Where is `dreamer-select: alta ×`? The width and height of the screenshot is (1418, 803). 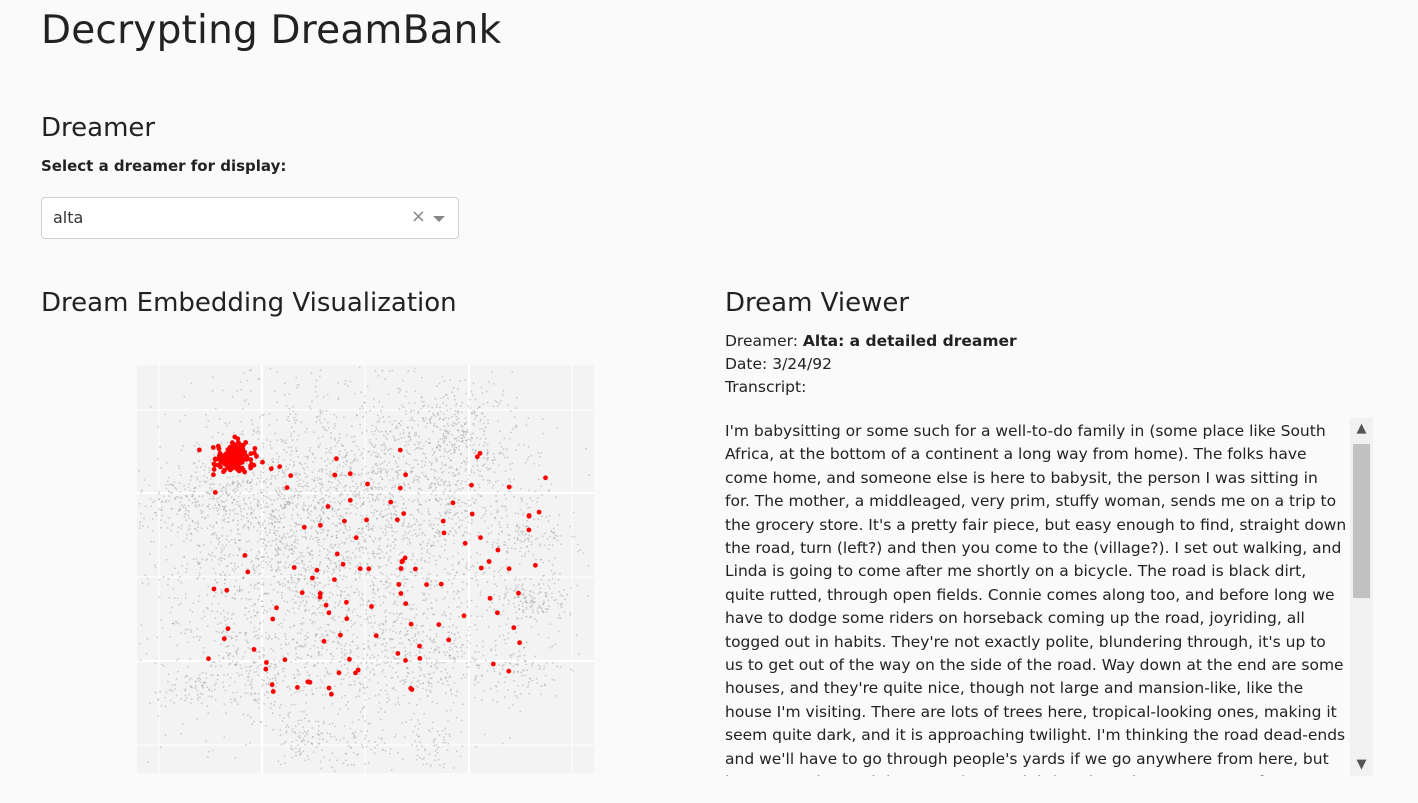 dreamer-select: alta × is located at coordinates (250, 218).